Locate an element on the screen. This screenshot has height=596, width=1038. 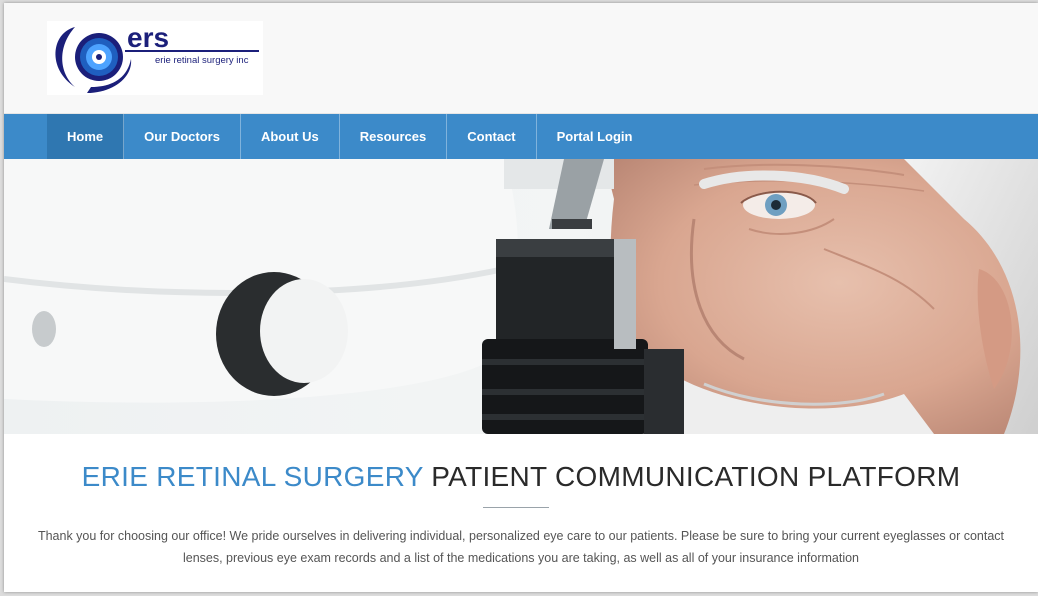
headline-accent: ERIE RETINAL SURGERY is located at coordinates (252, 476).